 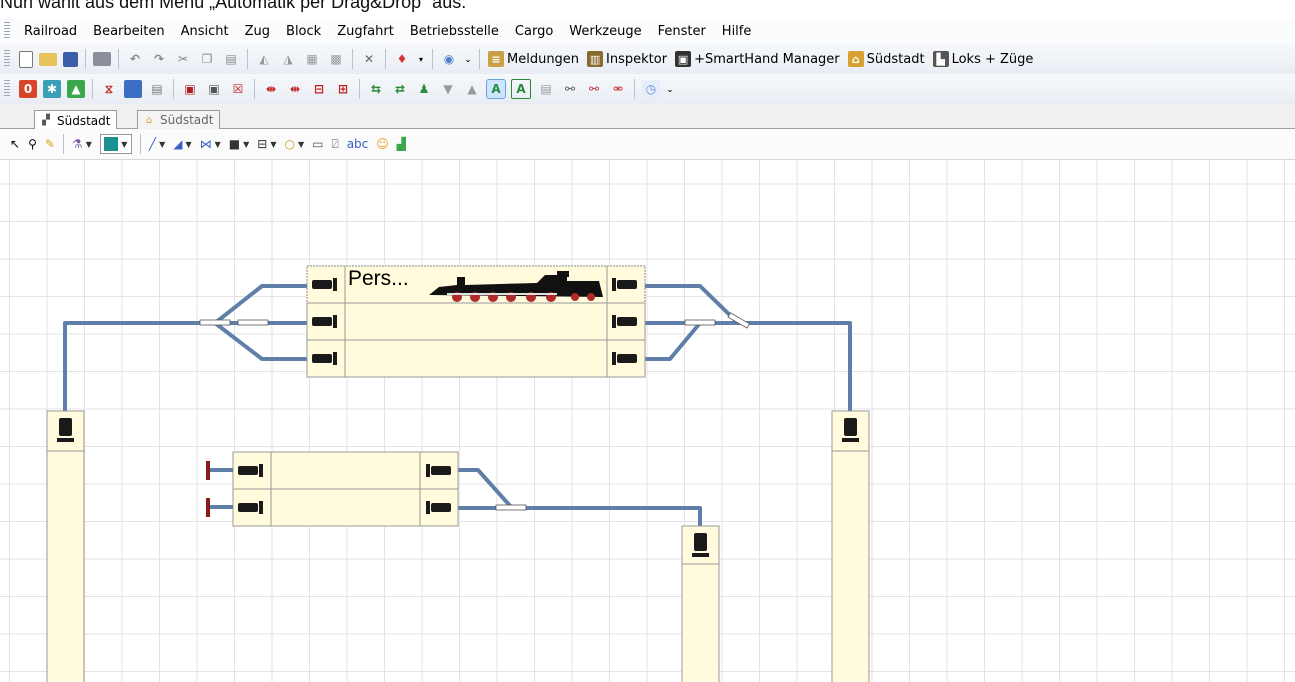 I want to click on inspector-button: ▥ Inspektor, so click(x=627, y=59).